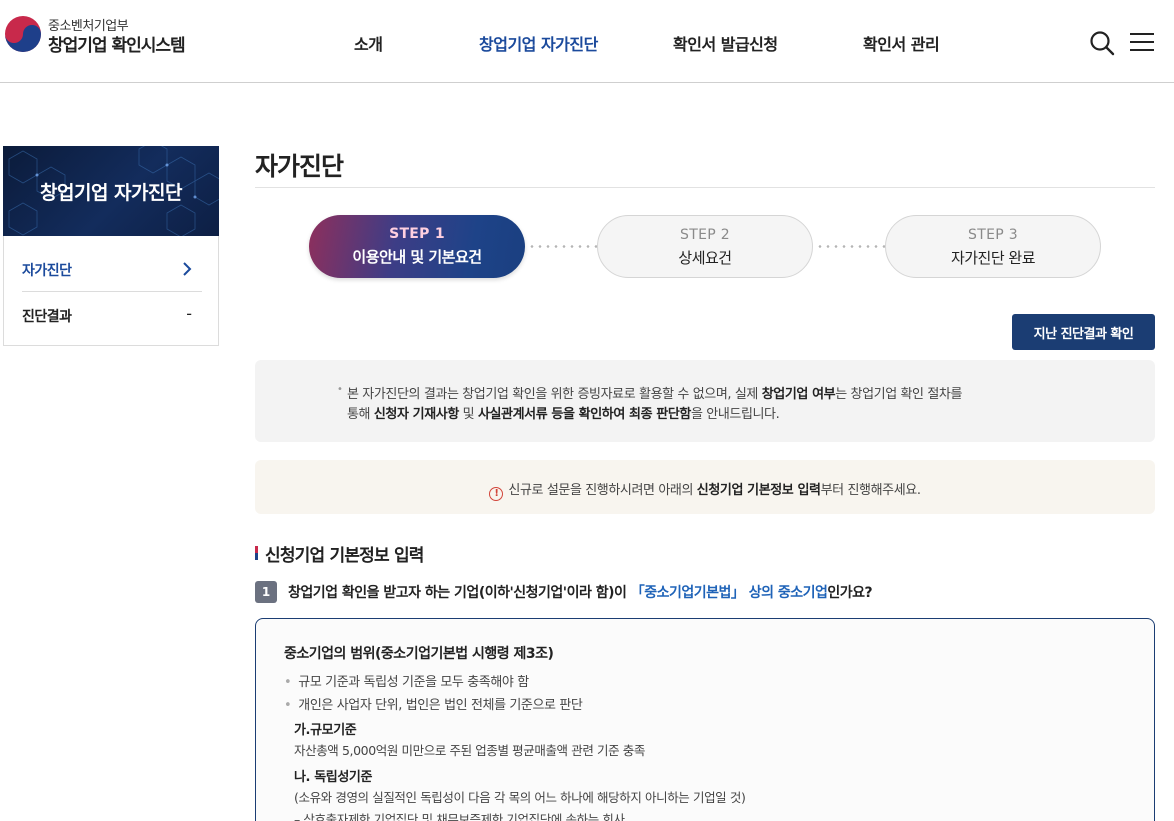 This screenshot has height=821, width=1174. What do you see at coordinates (47, 271) in the screenshot?
I see `sidebar-item-label: 자가진단` at bounding box center [47, 271].